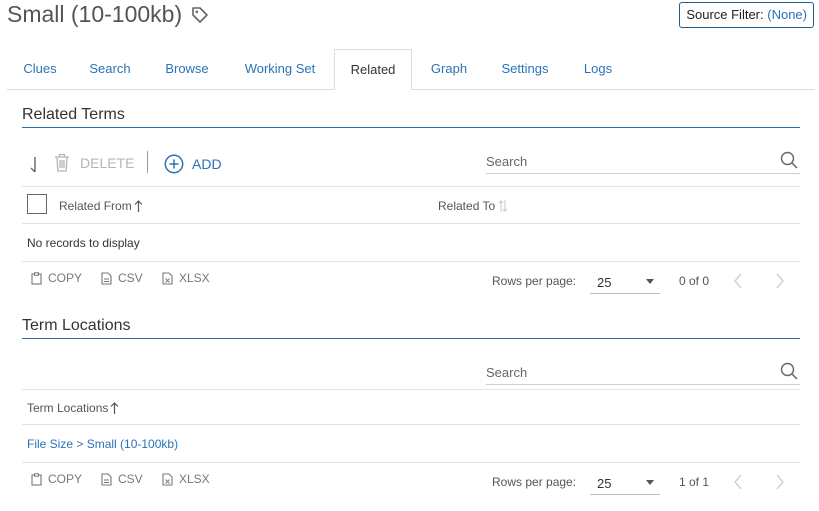  Describe the element at coordinates (95, 206) in the screenshot. I see `column-header-related-from-label: Related From` at that location.